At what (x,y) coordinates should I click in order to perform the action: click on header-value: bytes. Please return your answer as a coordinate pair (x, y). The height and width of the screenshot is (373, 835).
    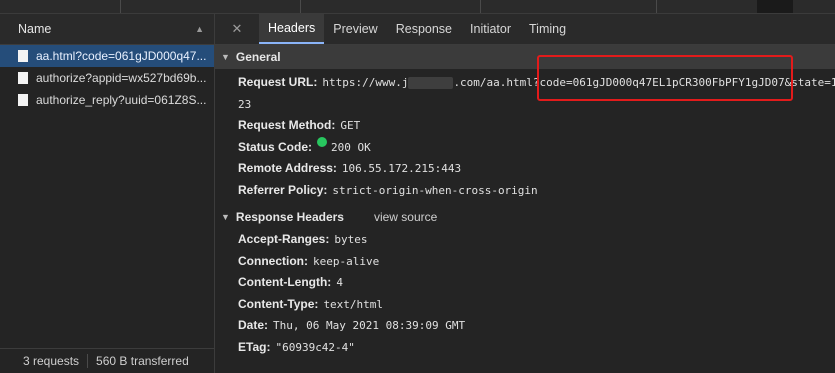
    Looking at the image, I should click on (351, 239).